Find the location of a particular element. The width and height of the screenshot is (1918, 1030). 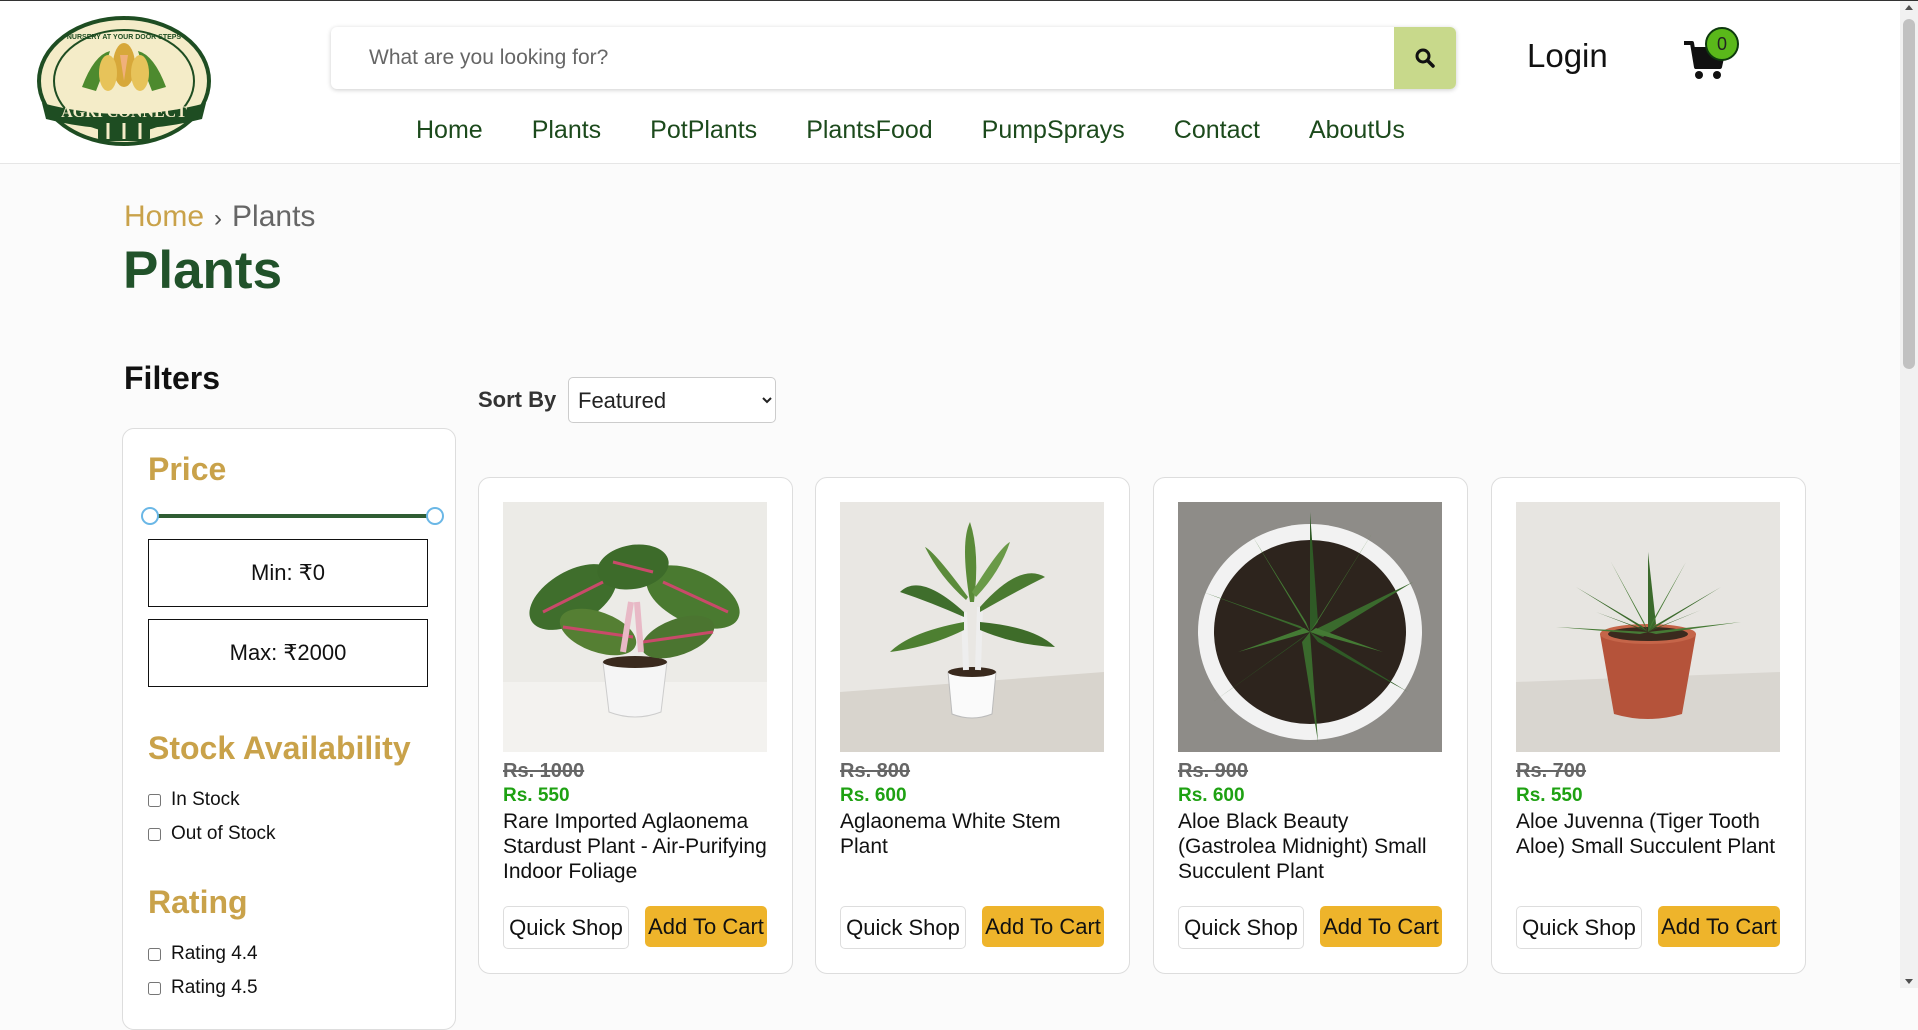

nav-potplants: PotPlants is located at coordinates (703, 130).